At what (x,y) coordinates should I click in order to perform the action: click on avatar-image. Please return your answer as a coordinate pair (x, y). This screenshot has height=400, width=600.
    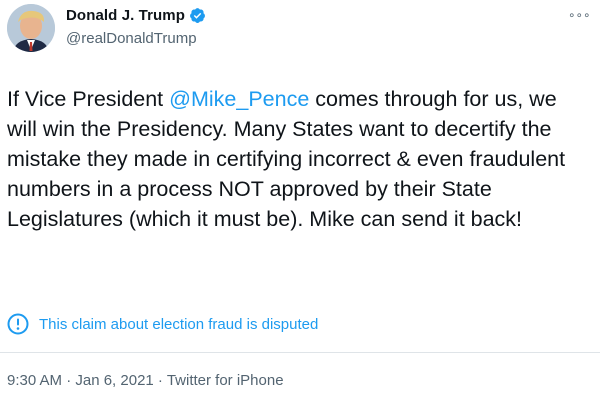
    Looking at the image, I should click on (31, 28).